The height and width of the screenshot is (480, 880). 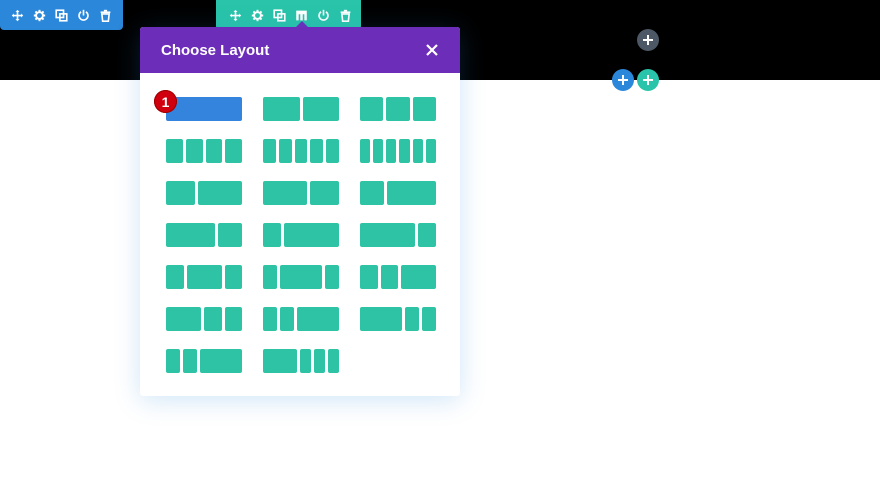 I want to click on step-badge: 1, so click(x=165, y=101).